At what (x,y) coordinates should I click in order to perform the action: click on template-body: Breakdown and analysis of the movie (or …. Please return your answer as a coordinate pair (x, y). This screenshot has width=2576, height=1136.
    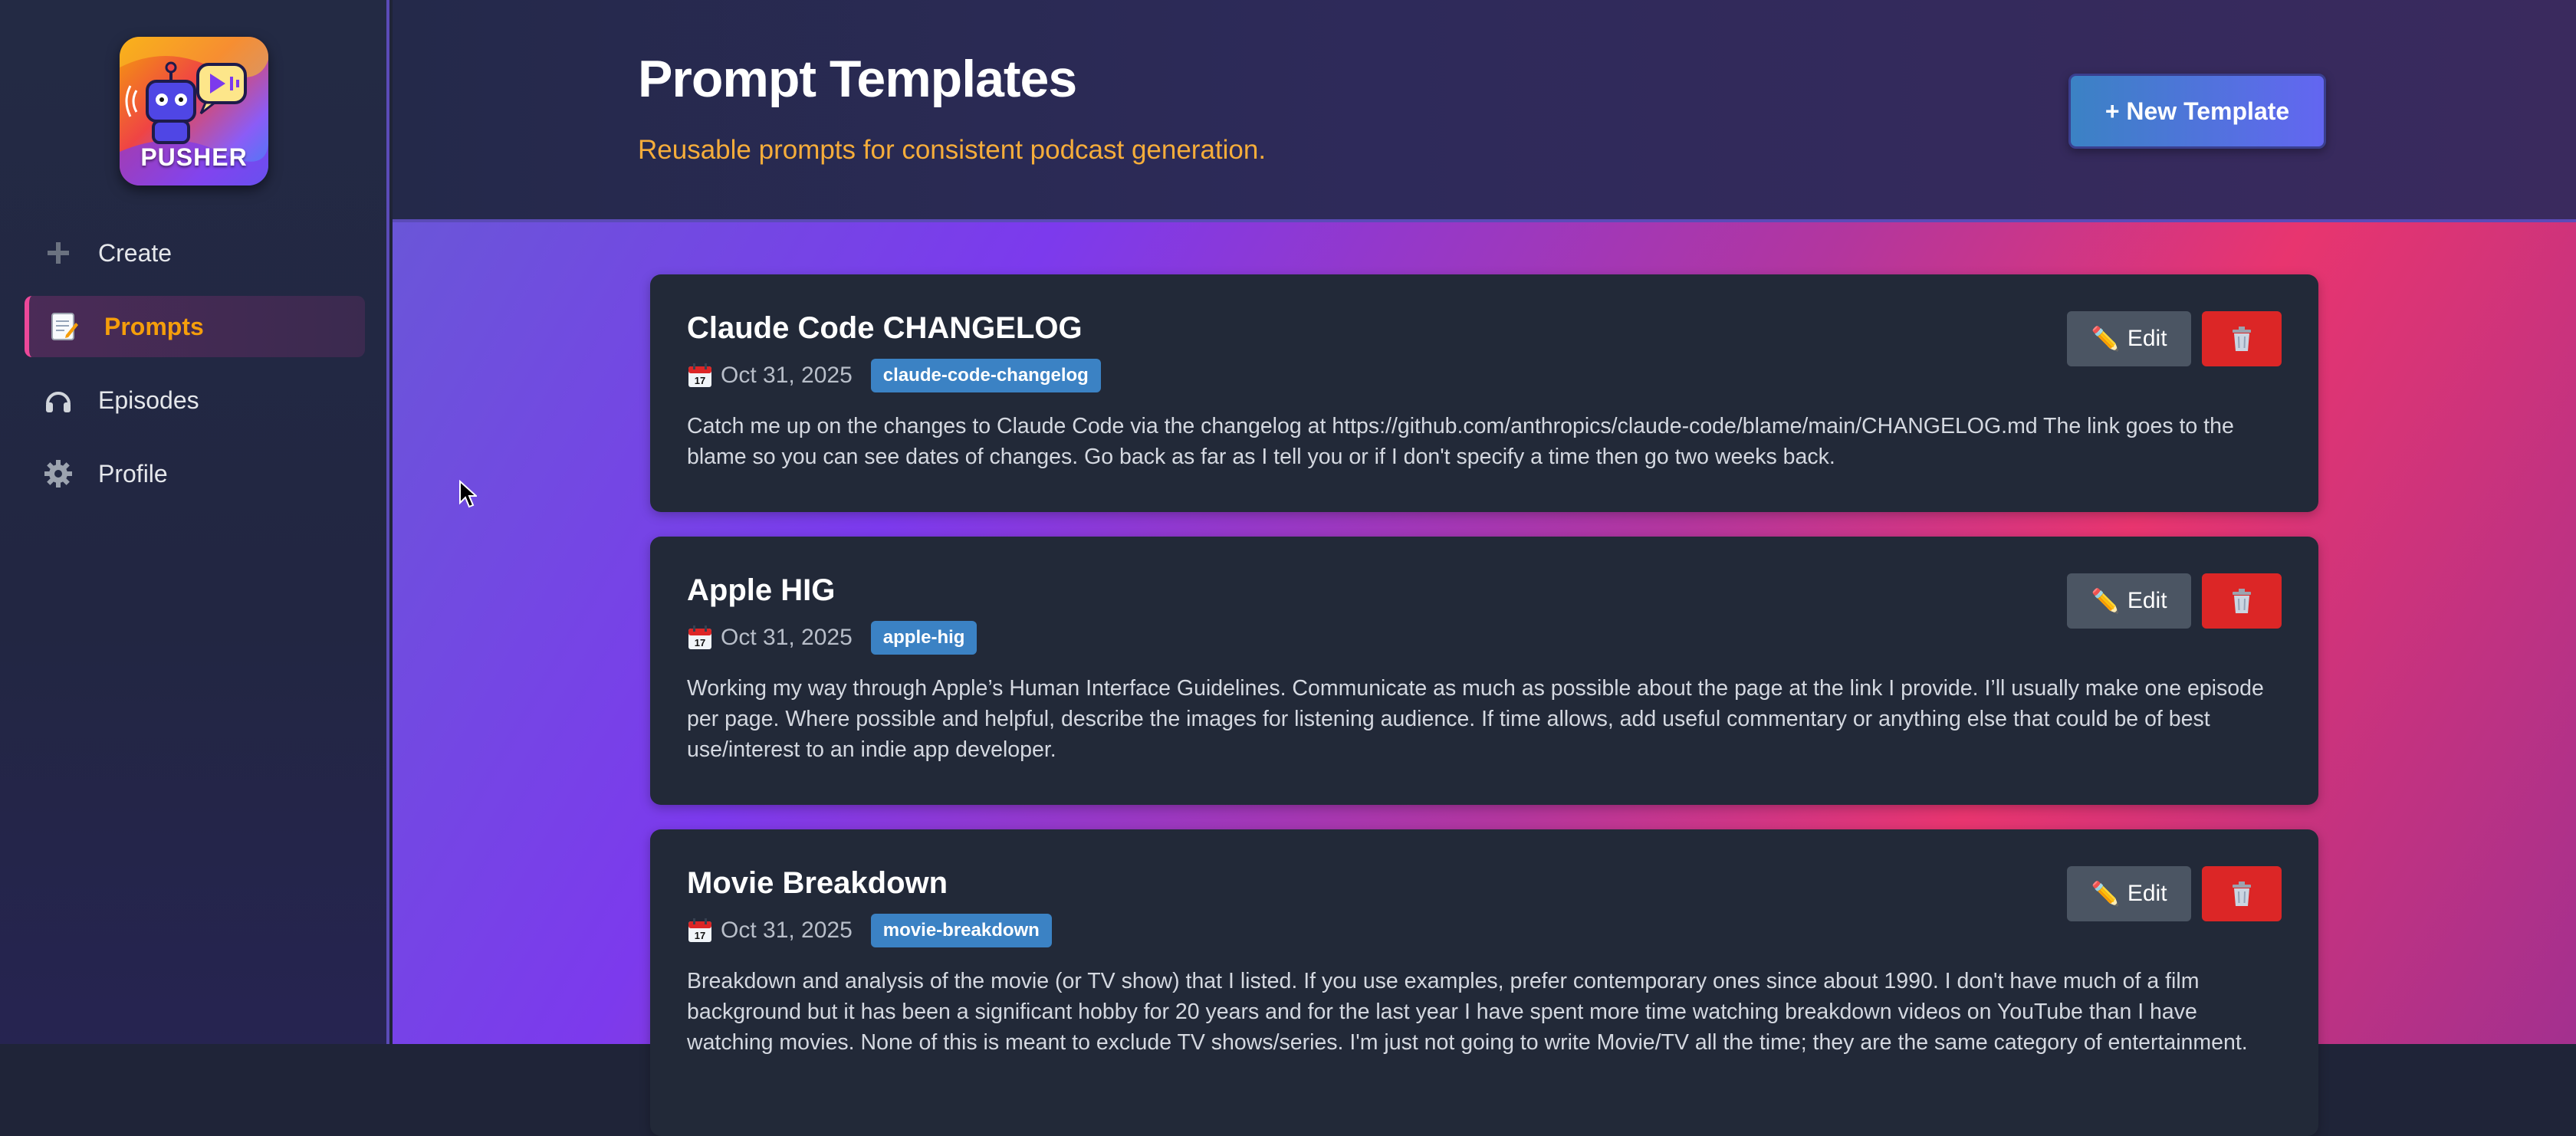
    Looking at the image, I should click on (1468, 1012).